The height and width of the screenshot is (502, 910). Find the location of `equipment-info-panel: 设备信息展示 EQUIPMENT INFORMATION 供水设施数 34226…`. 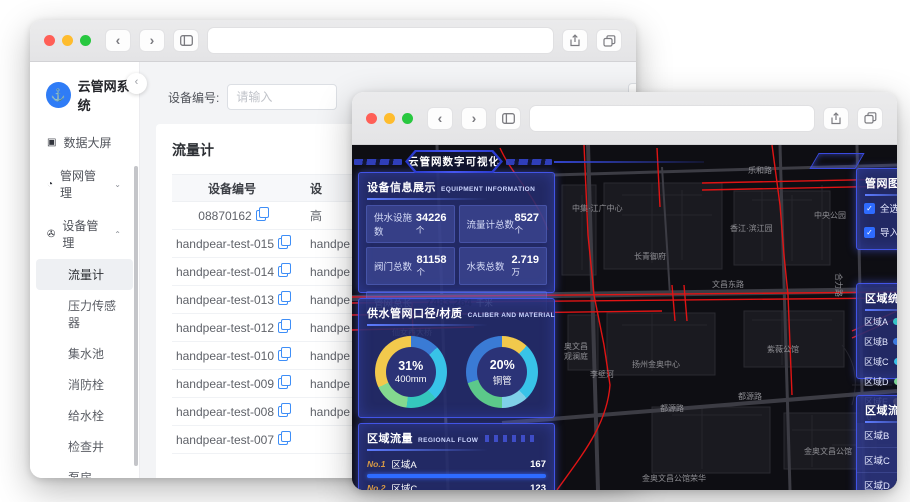

equipment-info-panel: 设备信息展示 EQUIPMENT INFORMATION 供水设施数 34226… is located at coordinates (456, 243).